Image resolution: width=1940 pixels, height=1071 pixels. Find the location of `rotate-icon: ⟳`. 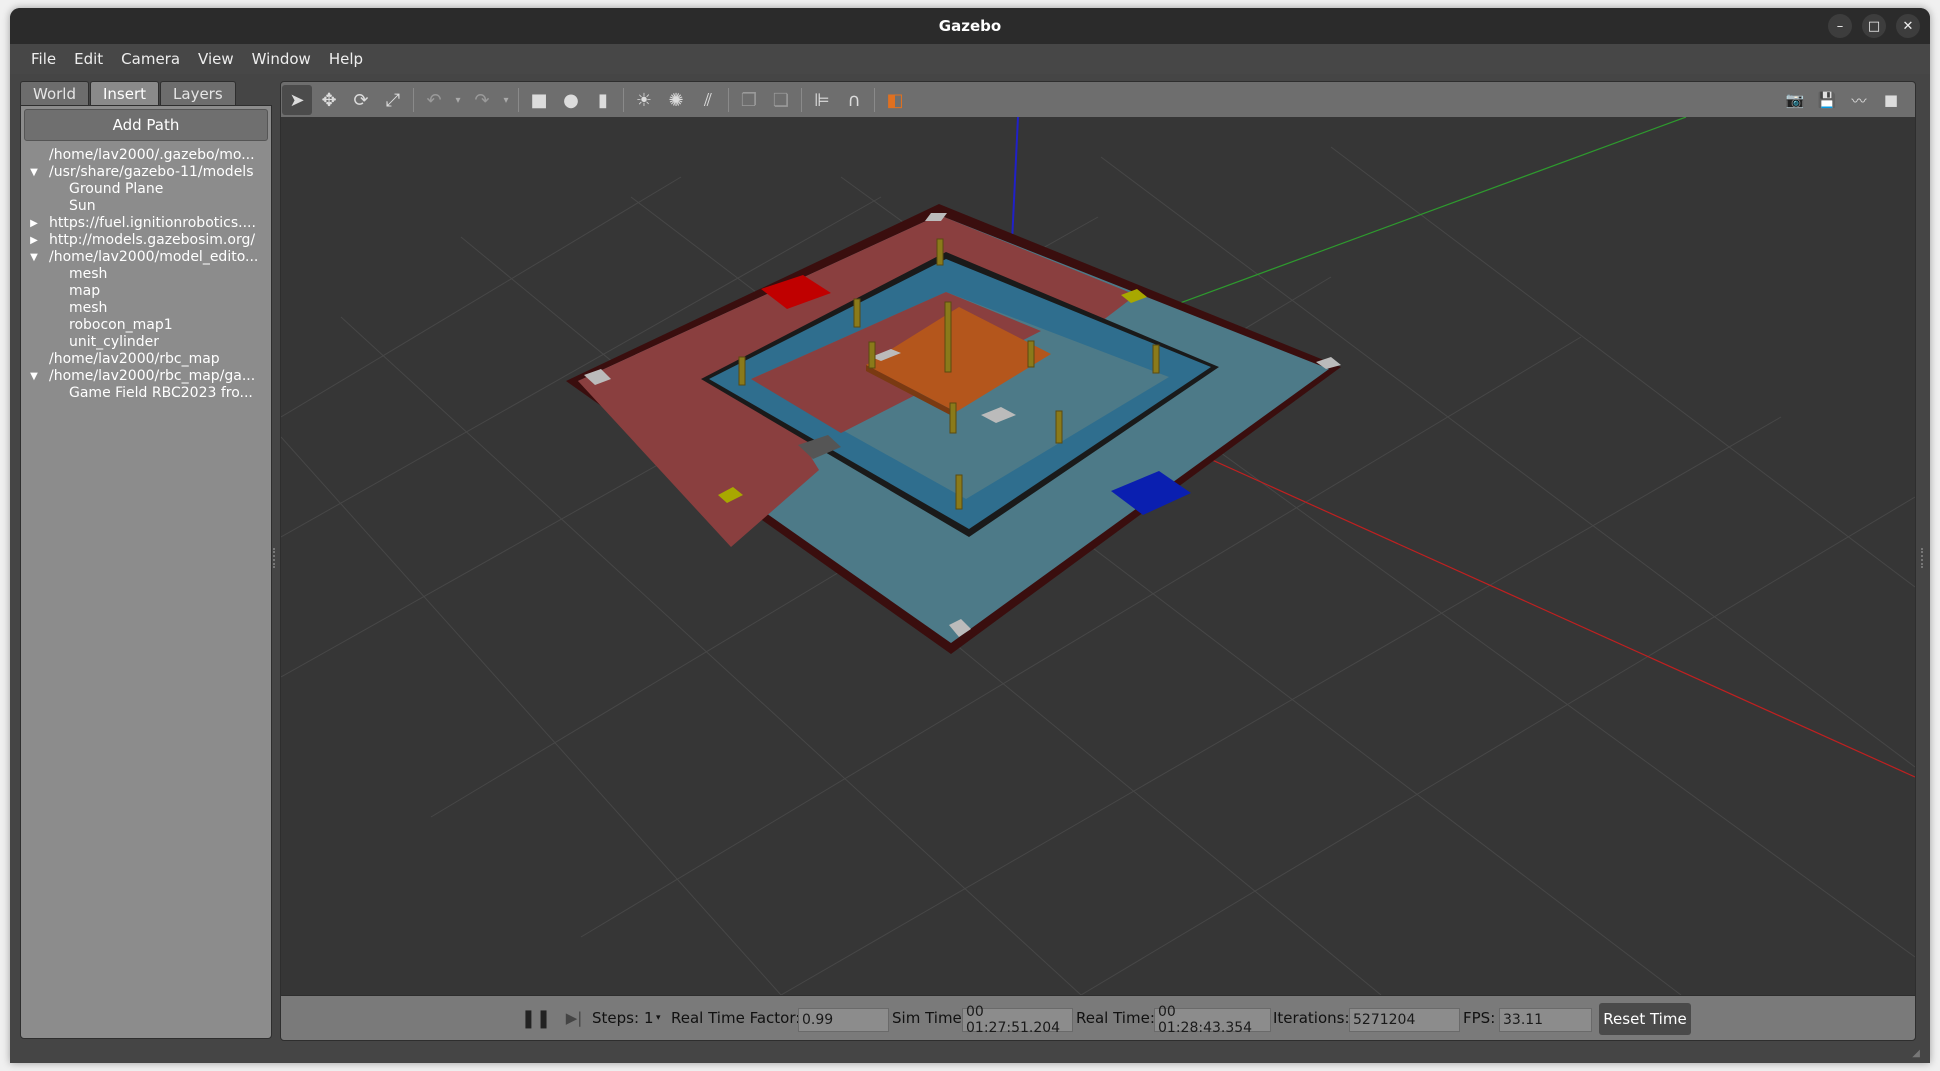

rotate-icon: ⟳ is located at coordinates (361, 100).